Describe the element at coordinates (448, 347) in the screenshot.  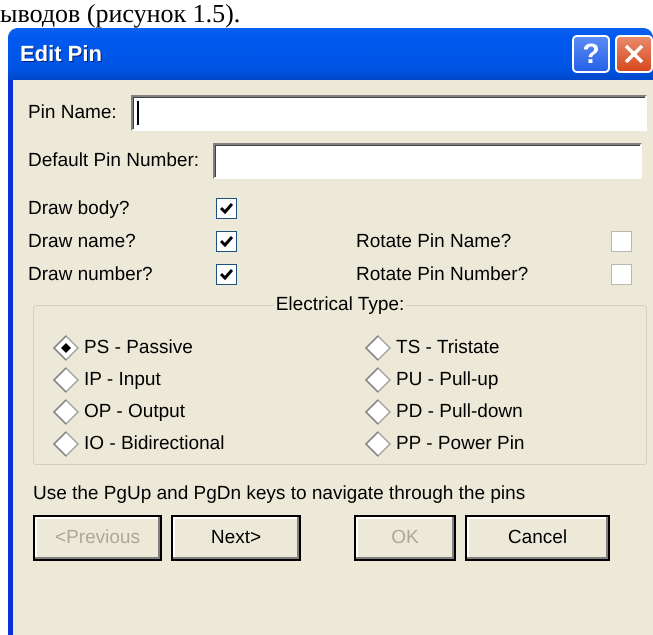
I see `radio-label: TS - Tristate` at that location.